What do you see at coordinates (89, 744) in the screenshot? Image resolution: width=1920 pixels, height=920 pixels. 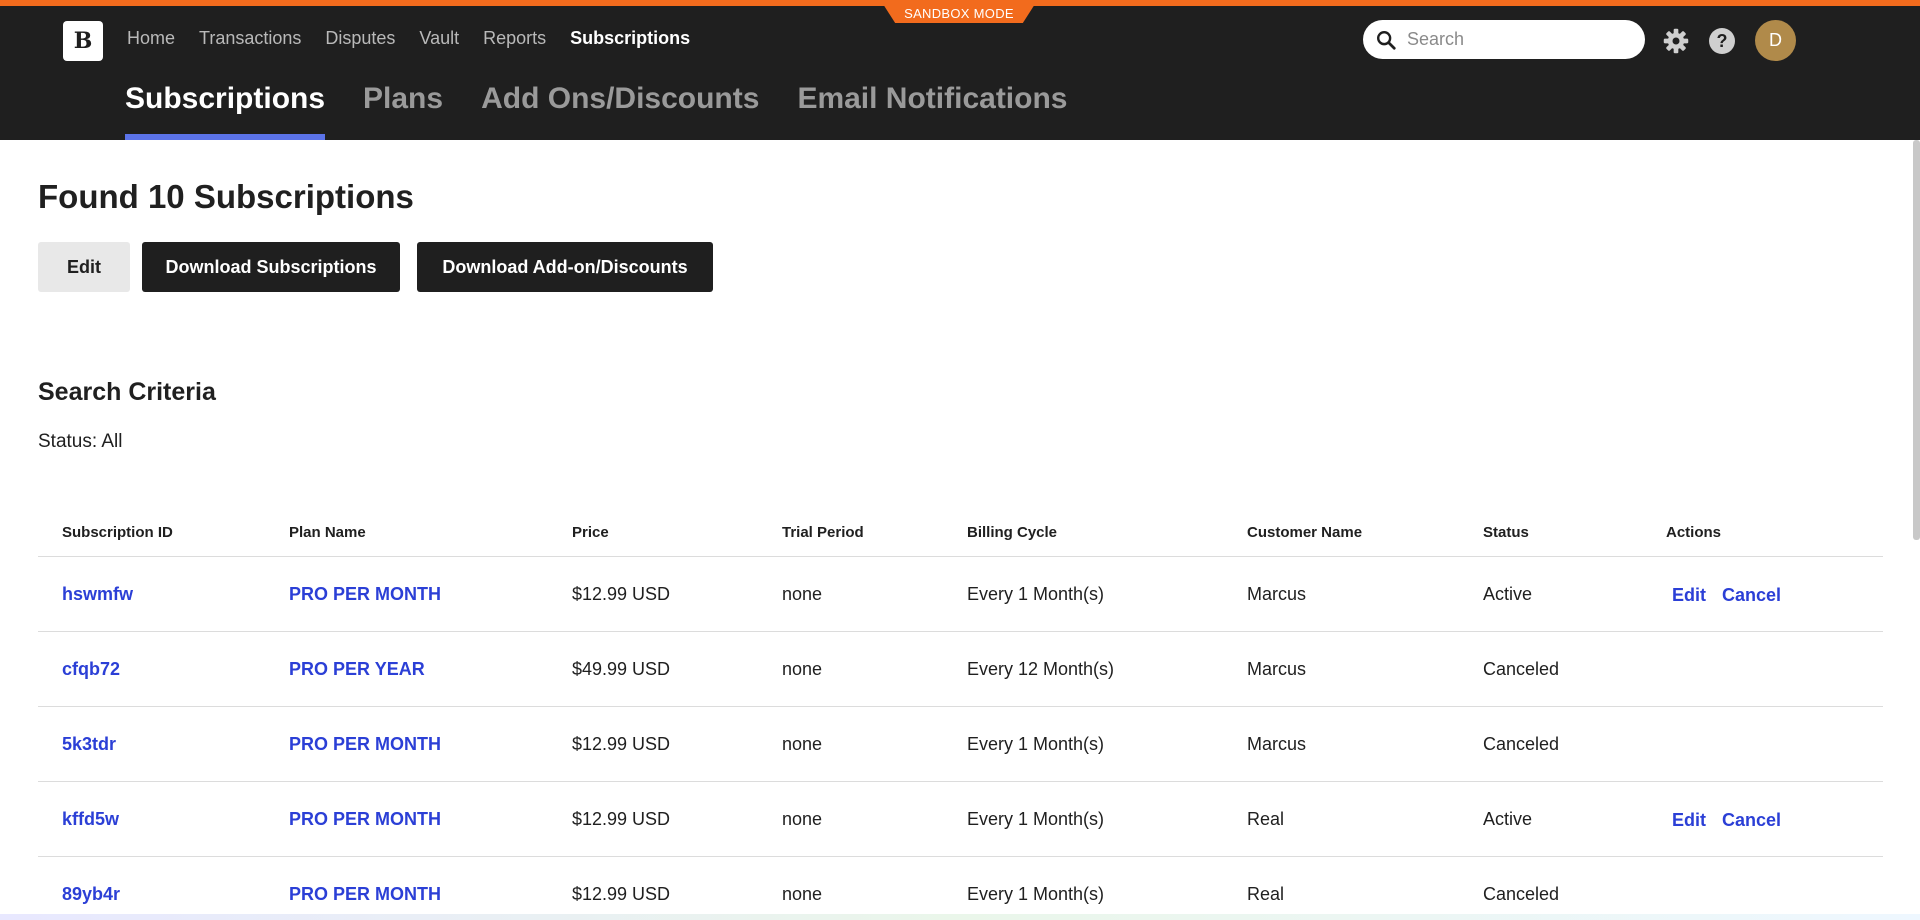 I see `subscription-id-link: 5k3tdr` at bounding box center [89, 744].